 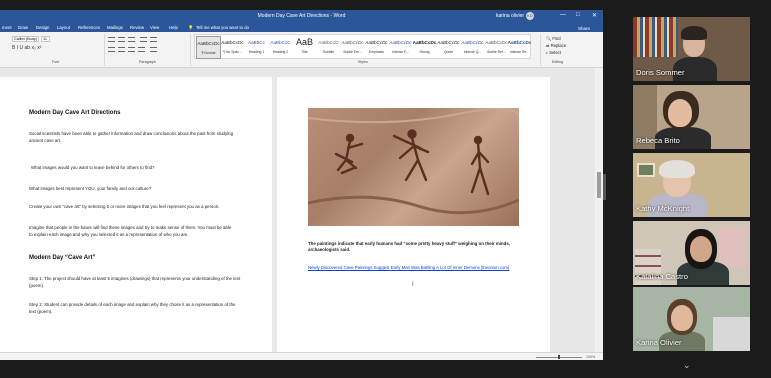 I want to click on tab-design: Design, so click(x=42, y=27).